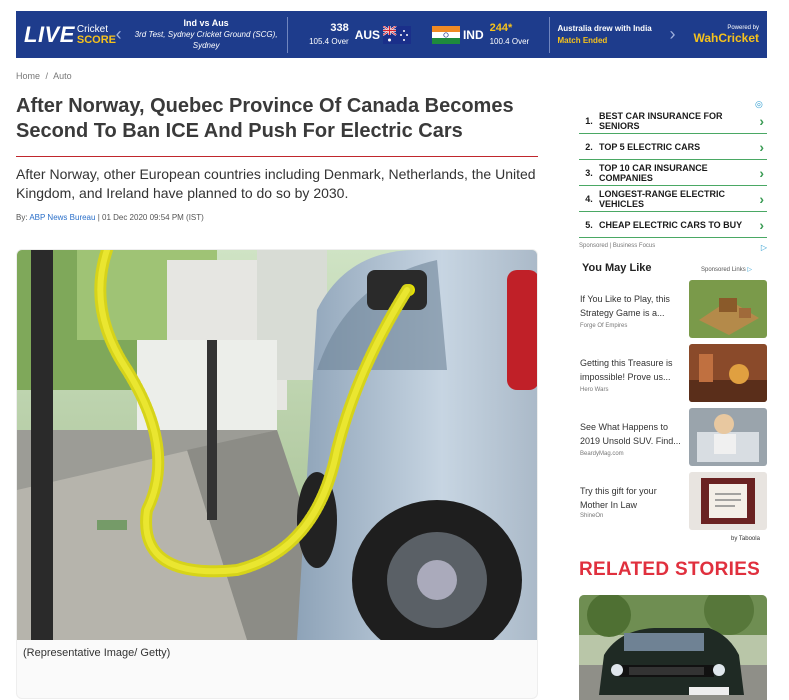 This screenshot has height=700, width=789. What do you see at coordinates (662, 198) in the screenshot?
I see `item-label: LONGEST-RANGE ELECTRIC VEHICLES` at bounding box center [662, 198].